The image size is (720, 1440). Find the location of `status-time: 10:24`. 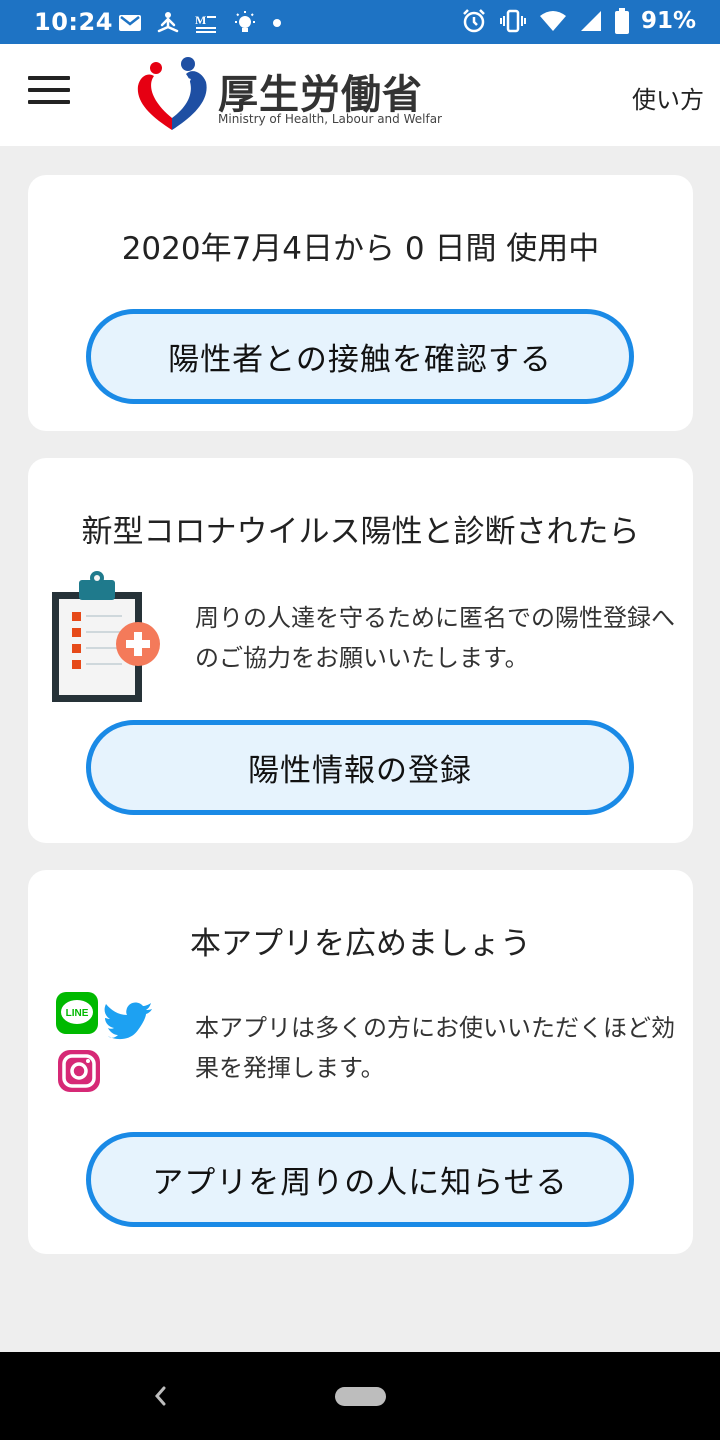

status-time: 10:24 is located at coordinates (73, 22).